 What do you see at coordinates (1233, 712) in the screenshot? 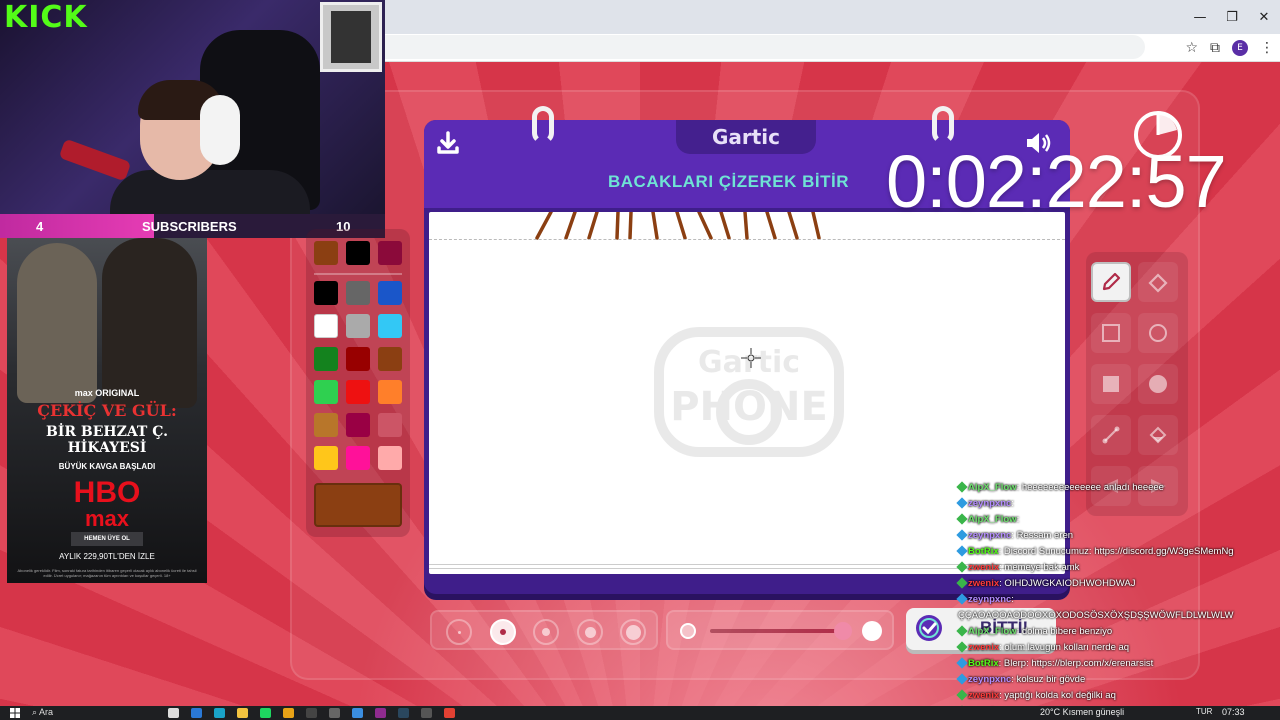
I see `taskbar-clock: 07:33` at bounding box center [1233, 712].